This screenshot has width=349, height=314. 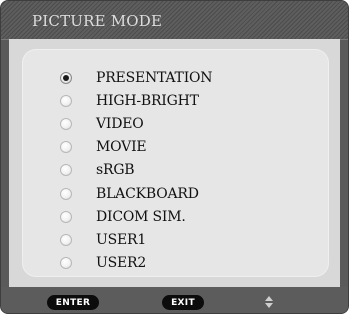 I want to click on footer-bar: ENTER EXIT, so click(x=174, y=300).